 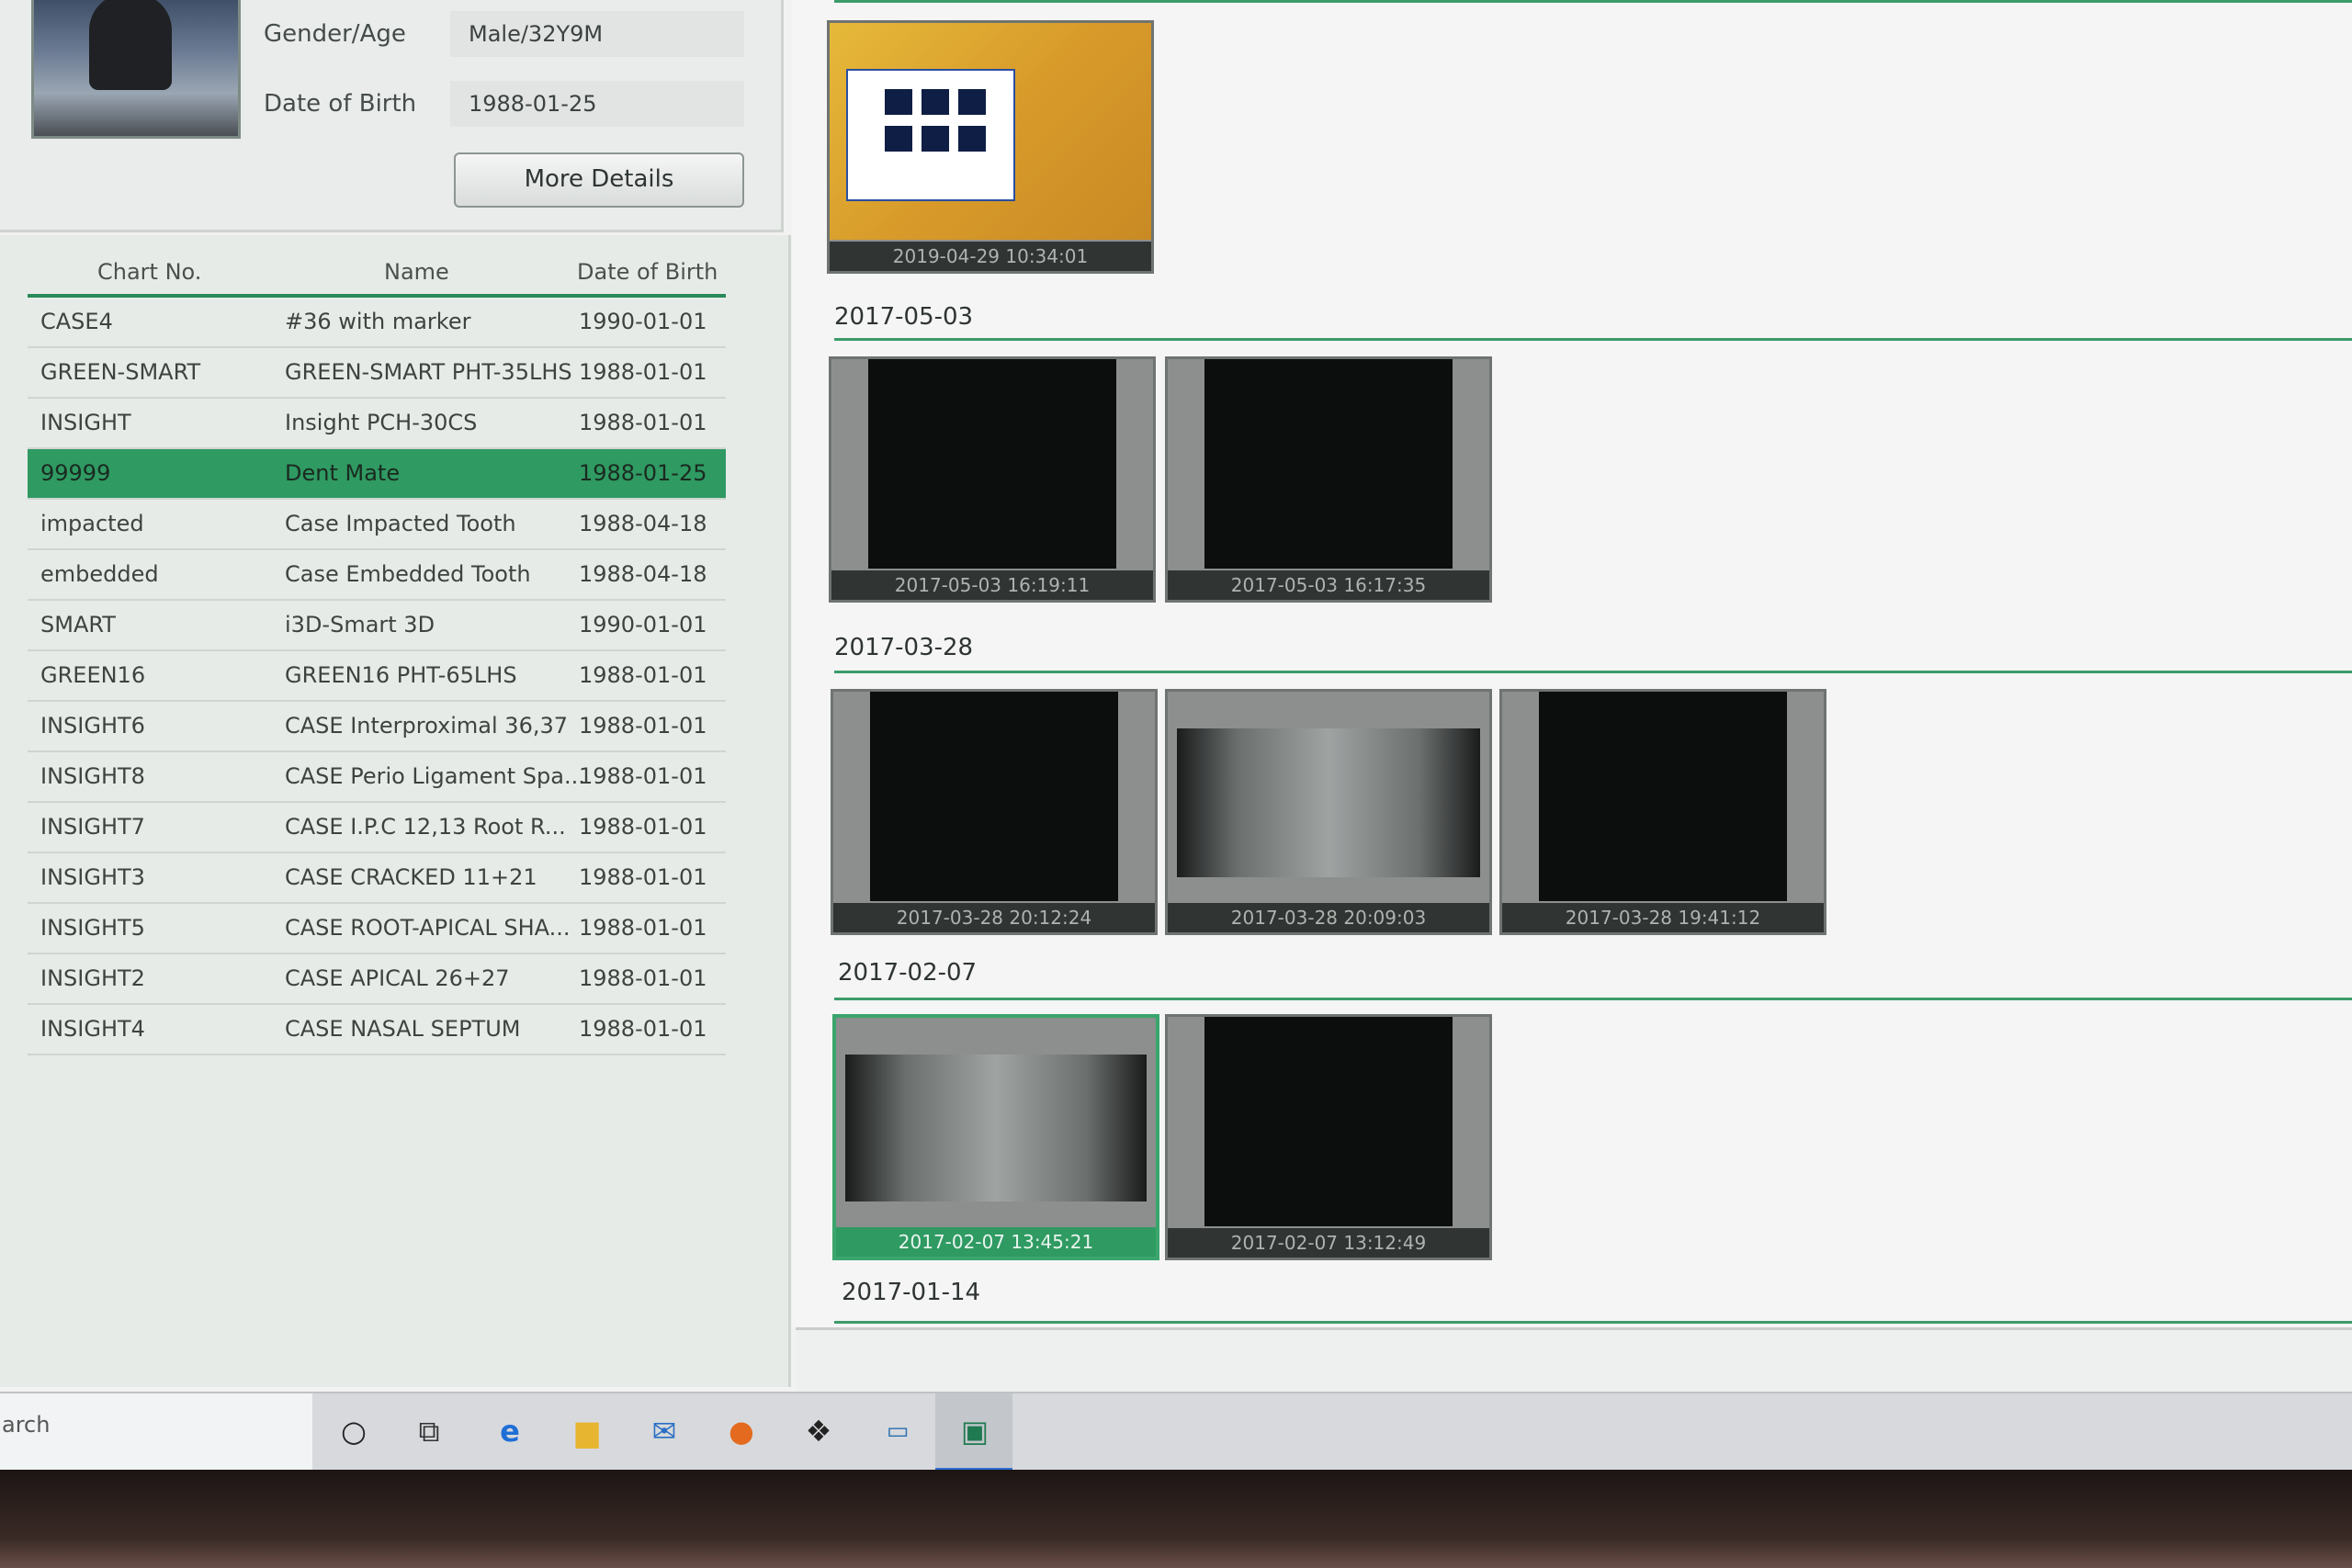 I want to click on table-row-selected: 99999 Dent Mate 1988-01-25, so click(x=377, y=475).